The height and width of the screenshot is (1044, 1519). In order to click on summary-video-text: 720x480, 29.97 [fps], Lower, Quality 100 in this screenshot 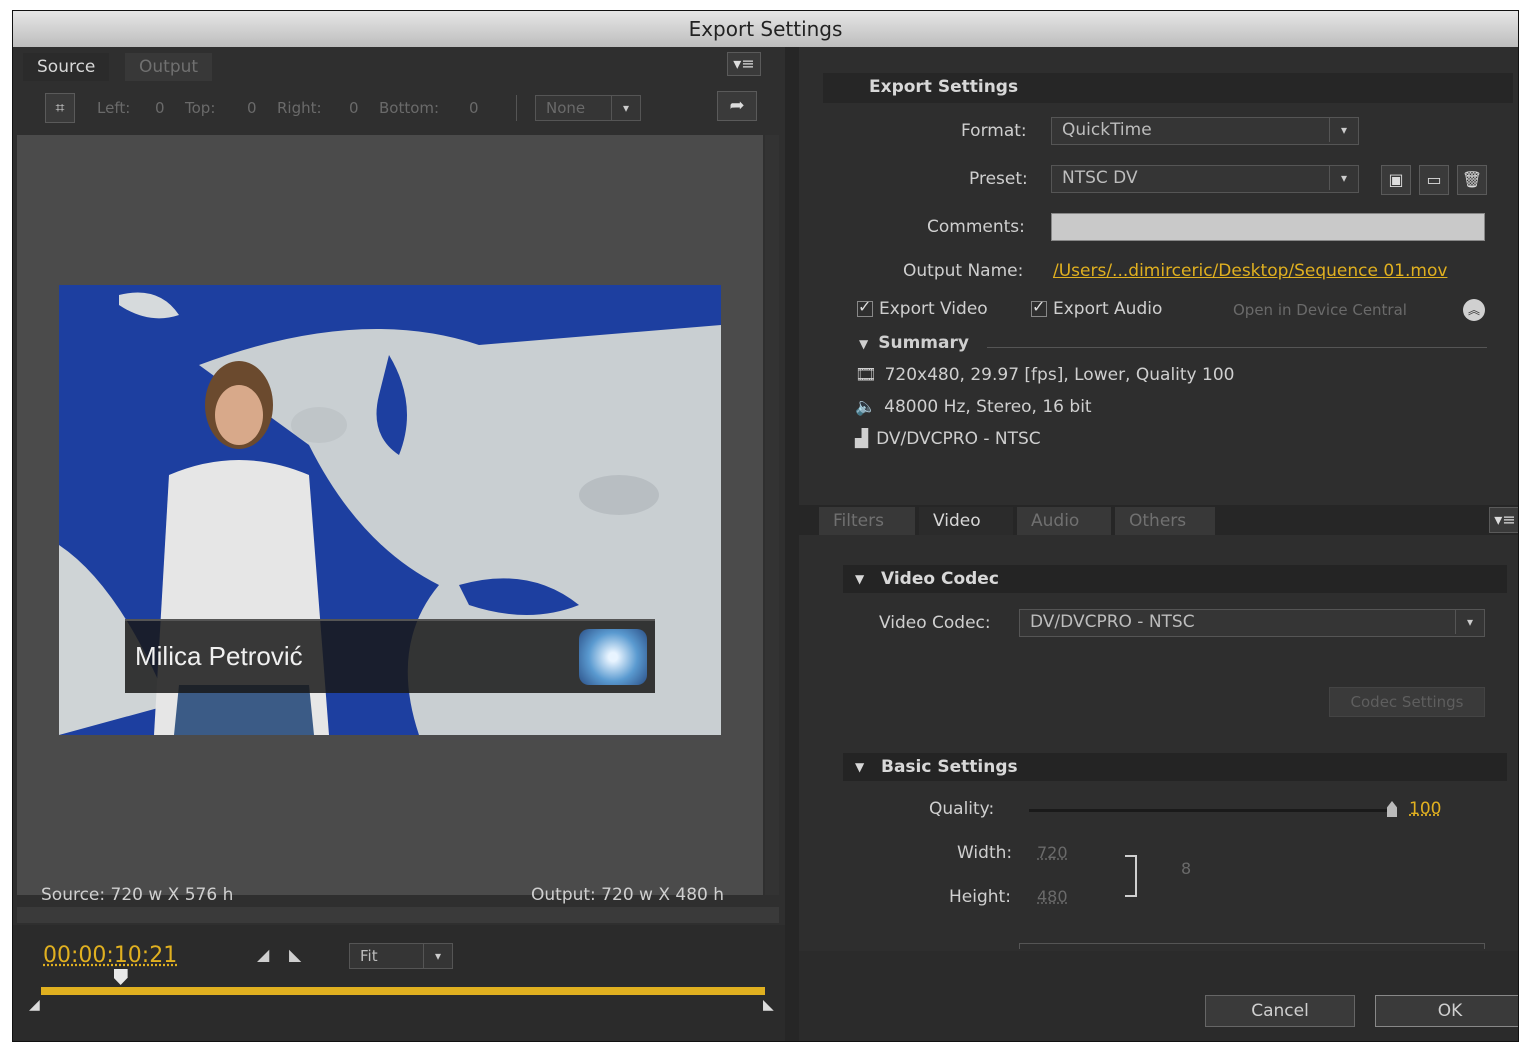, I will do `click(1059, 375)`.